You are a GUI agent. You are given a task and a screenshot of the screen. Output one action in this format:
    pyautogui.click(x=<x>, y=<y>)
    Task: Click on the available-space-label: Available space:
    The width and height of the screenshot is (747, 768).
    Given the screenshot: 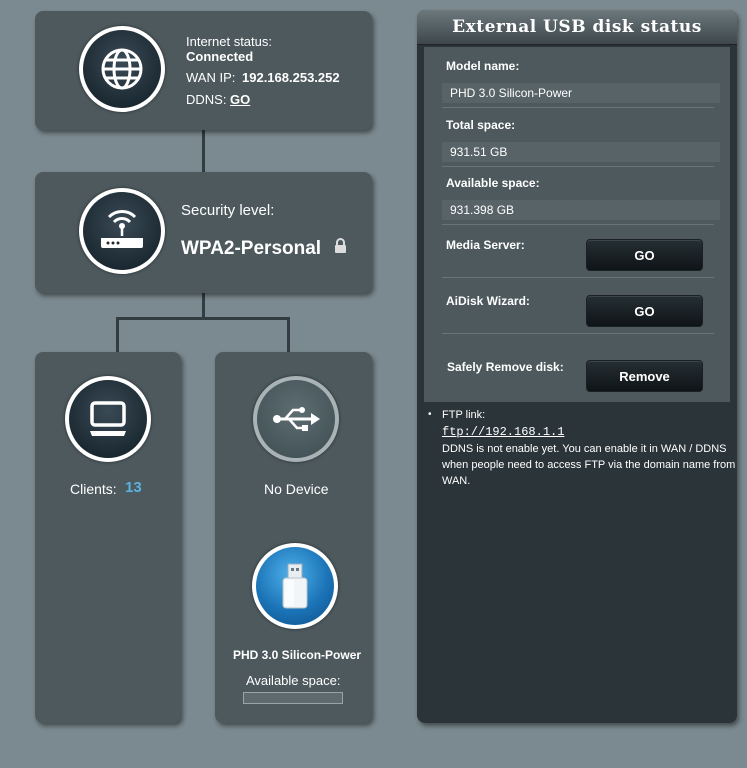 What is the action you would take?
    pyautogui.click(x=493, y=183)
    